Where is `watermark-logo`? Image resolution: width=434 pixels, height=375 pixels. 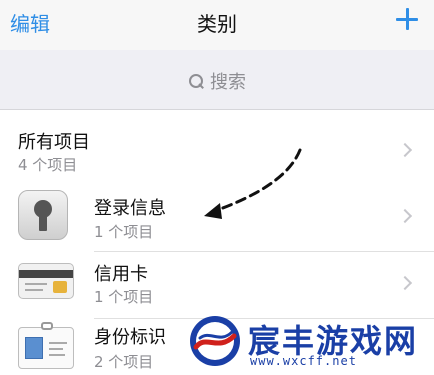 watermark-logo is located at coordinates (215, 341).